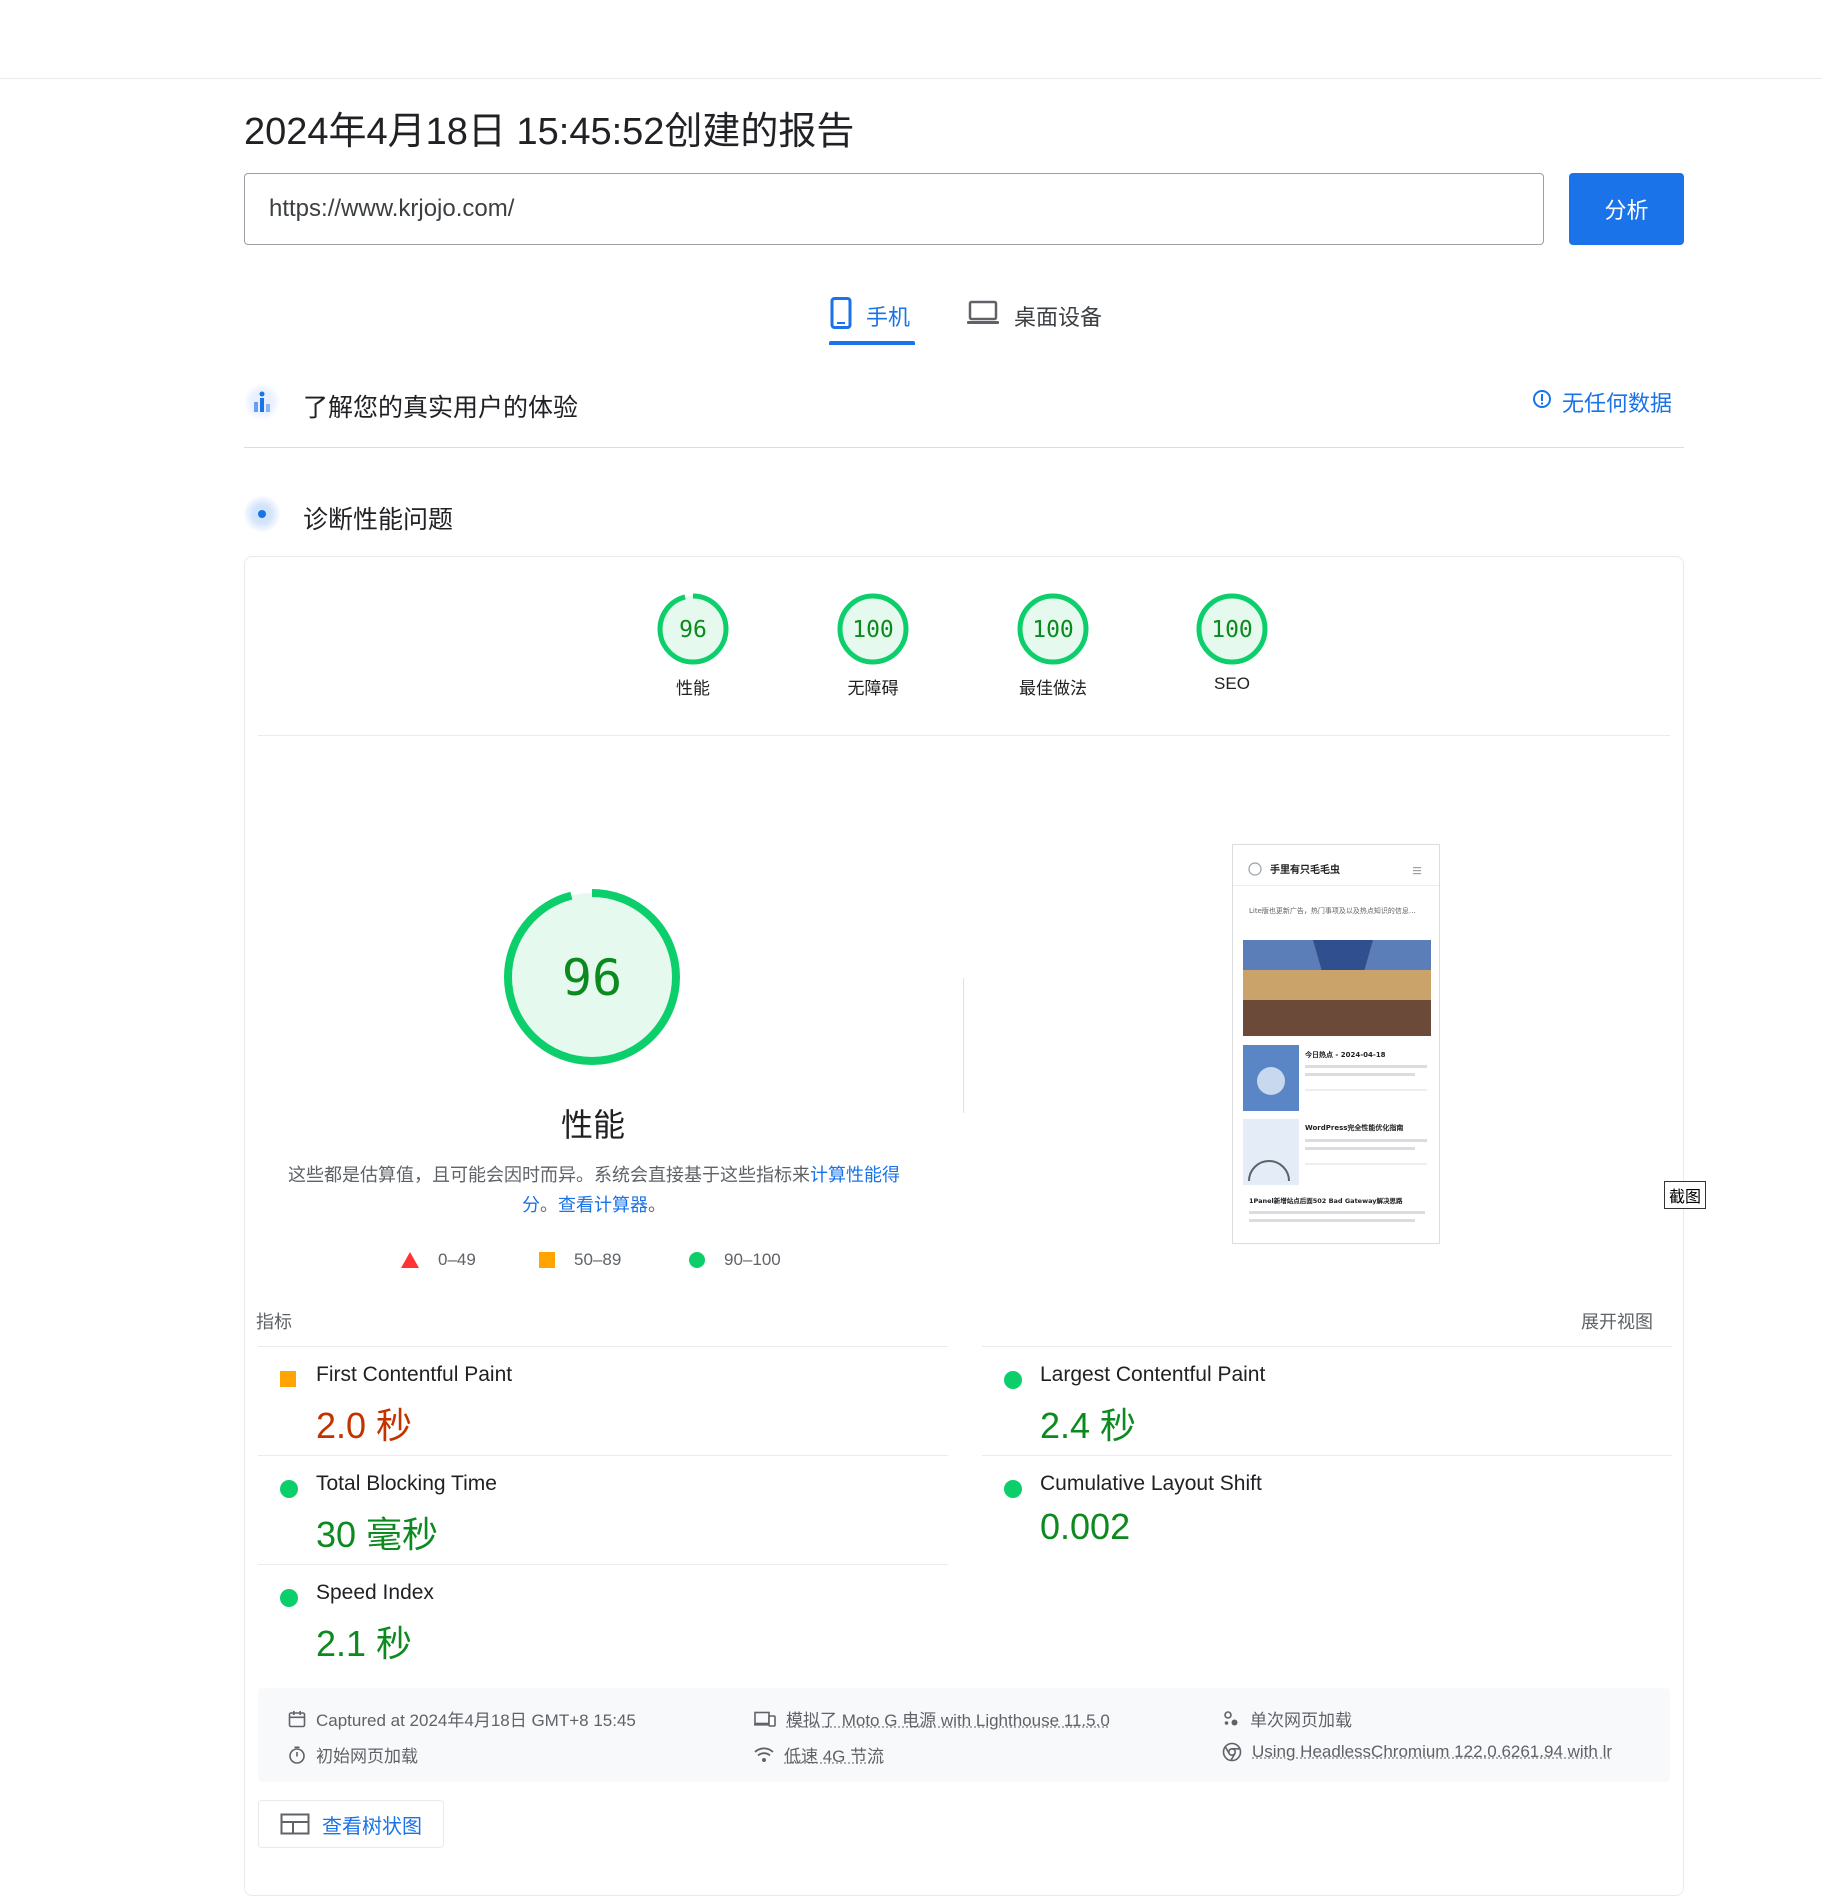 This screenshot has height=1896, width=1822. I want to click on shot-site-name: 手里有只毛毛虫, so click(1305, 869).